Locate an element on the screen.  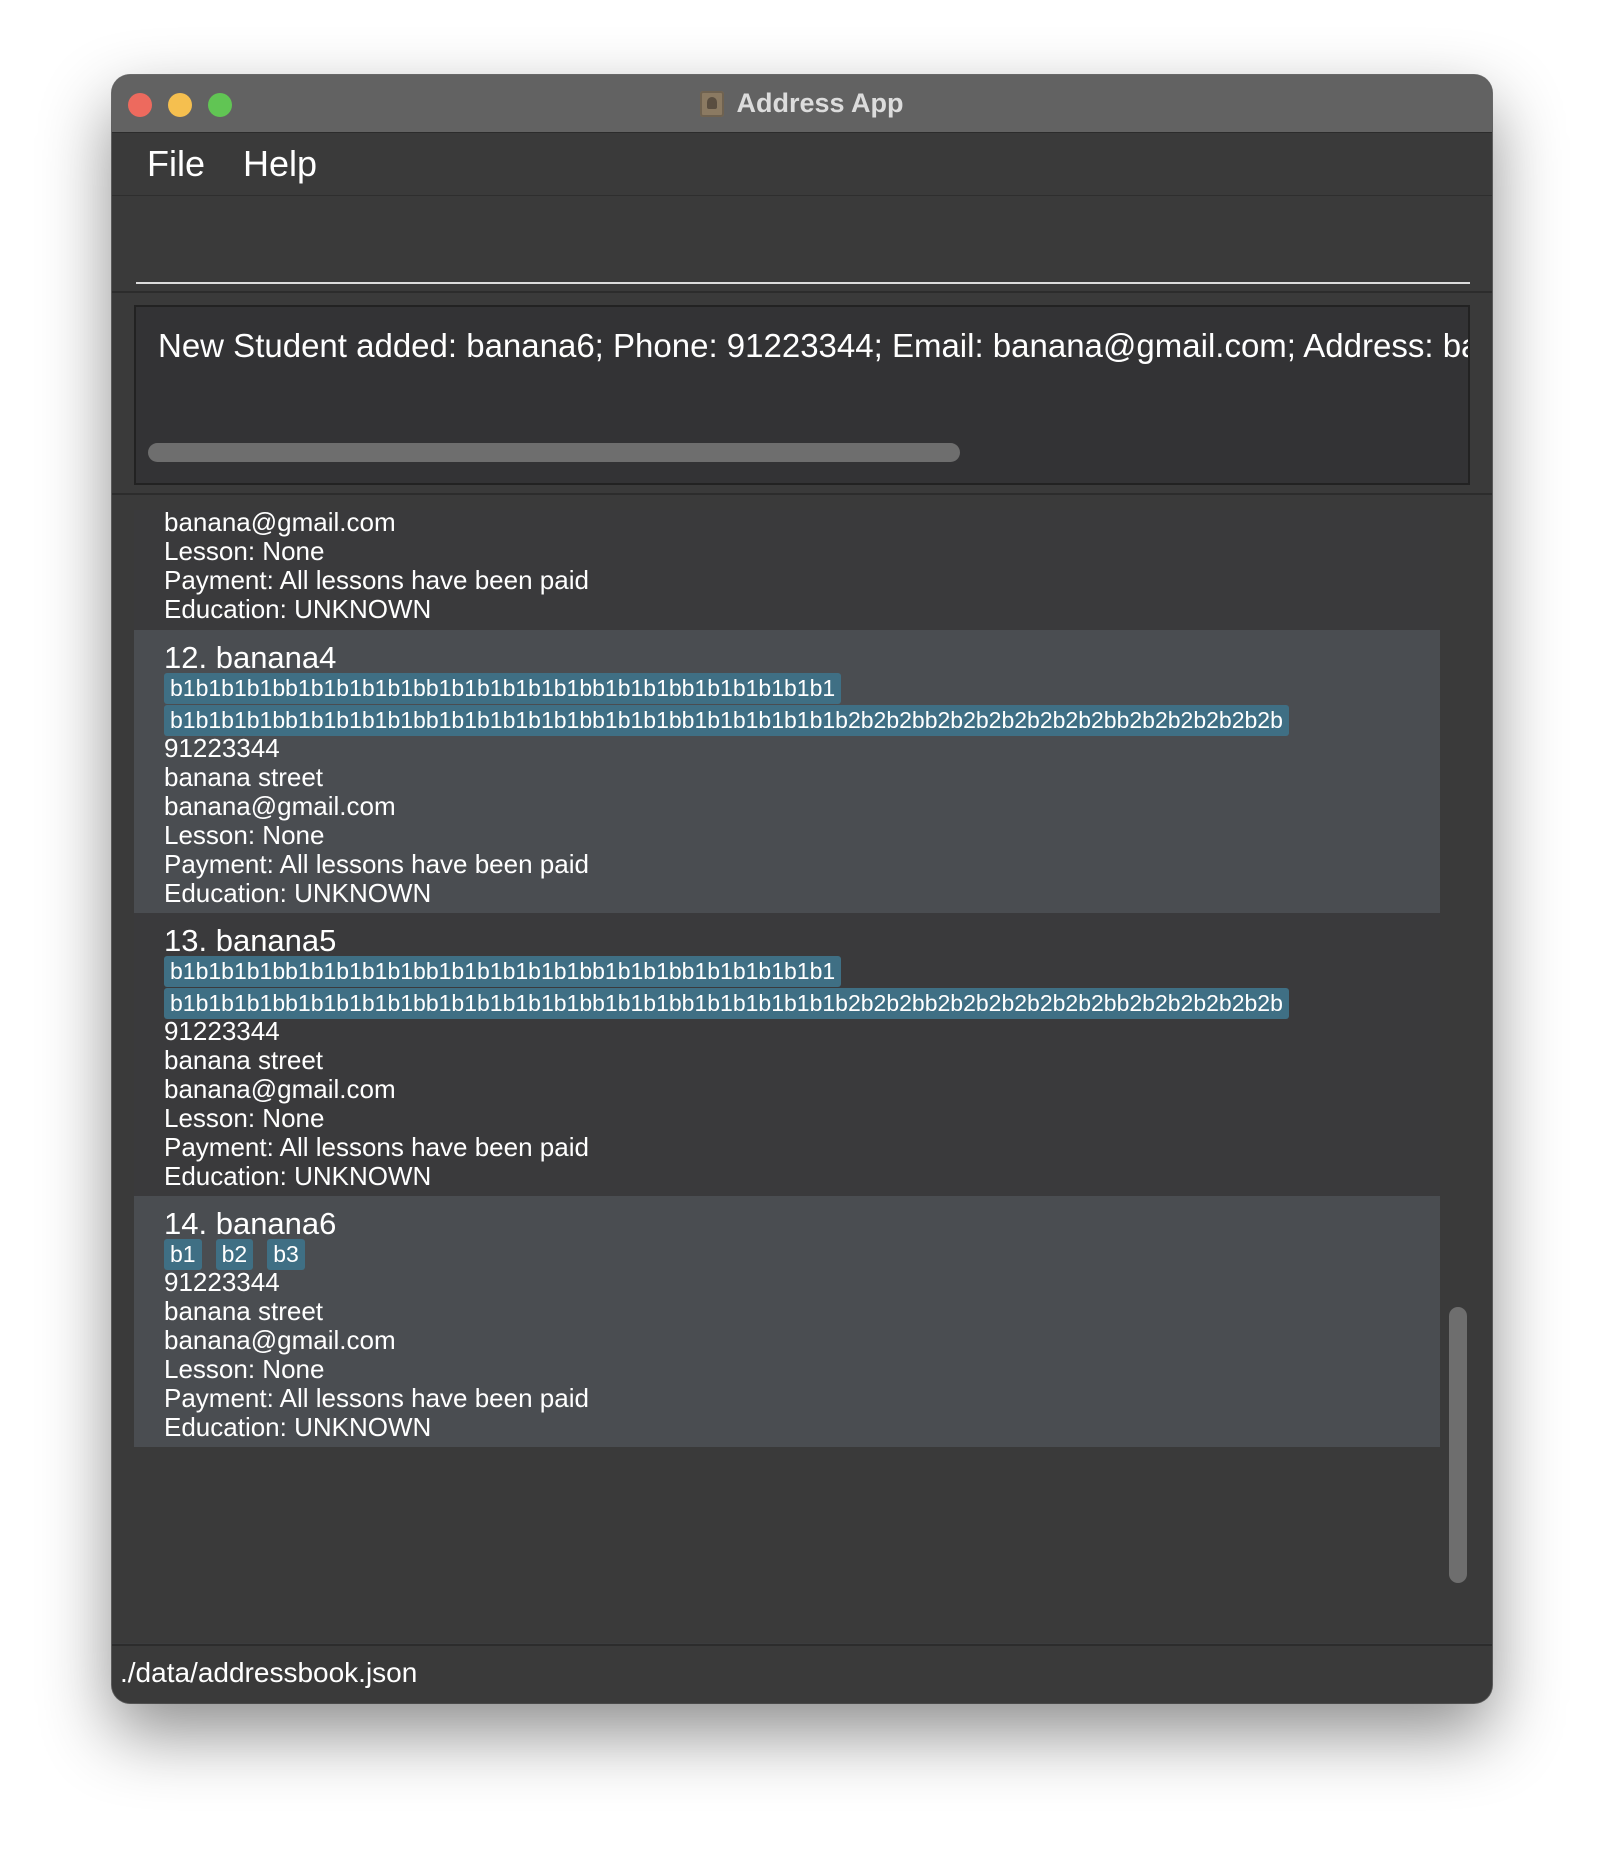
person-name: 12. banana4 is located at coordinates (250, 657).